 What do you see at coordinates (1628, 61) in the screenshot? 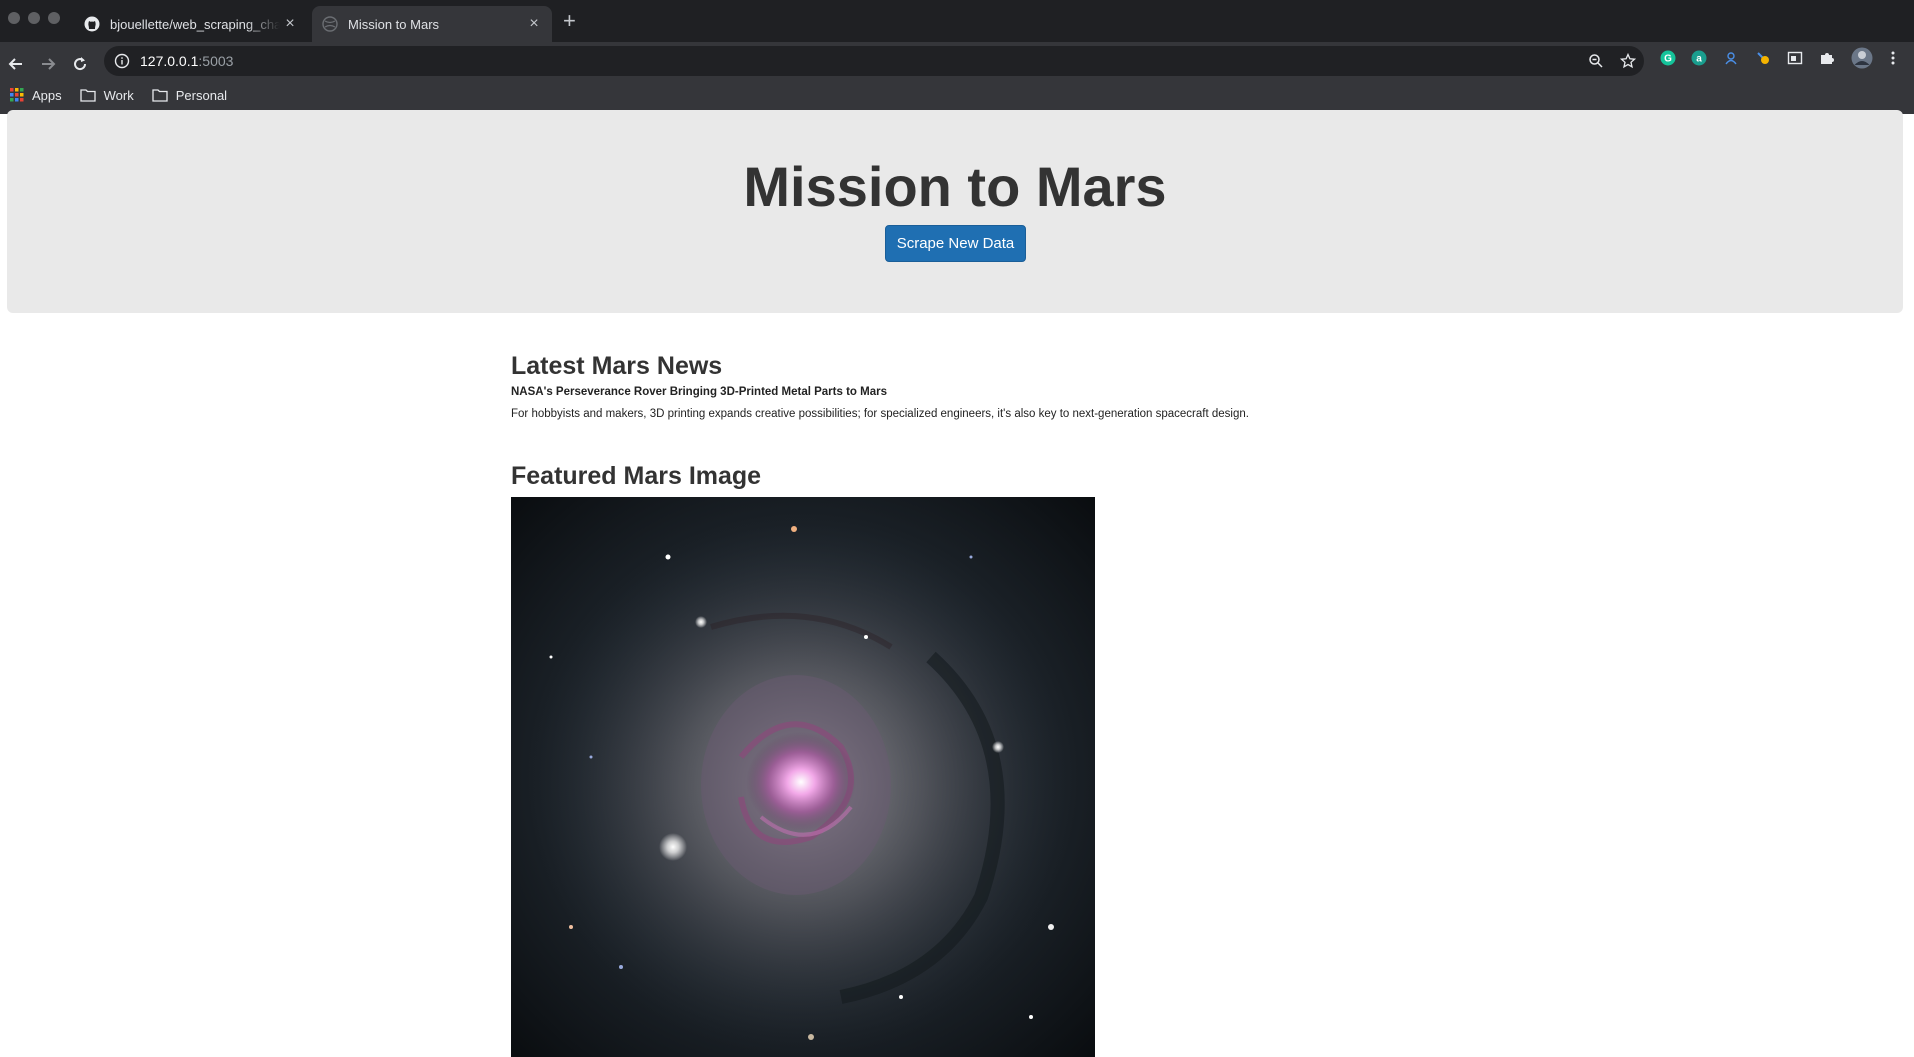
I see `bookmark-star-icon` at bounding box center [1628, 61].